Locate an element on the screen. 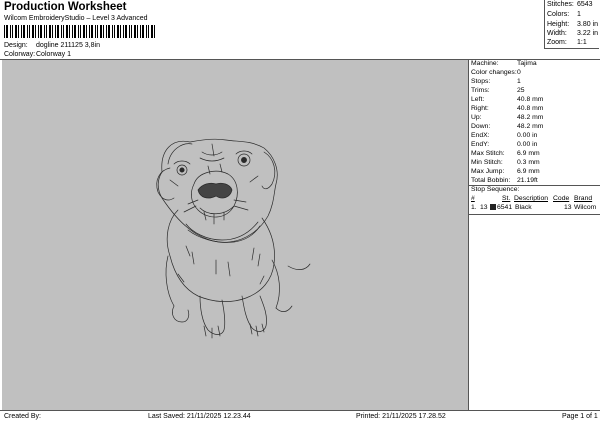 The image size is (600, 425). total-bobbin-label: Total Bobbin: is located at coordinates (491, 180).